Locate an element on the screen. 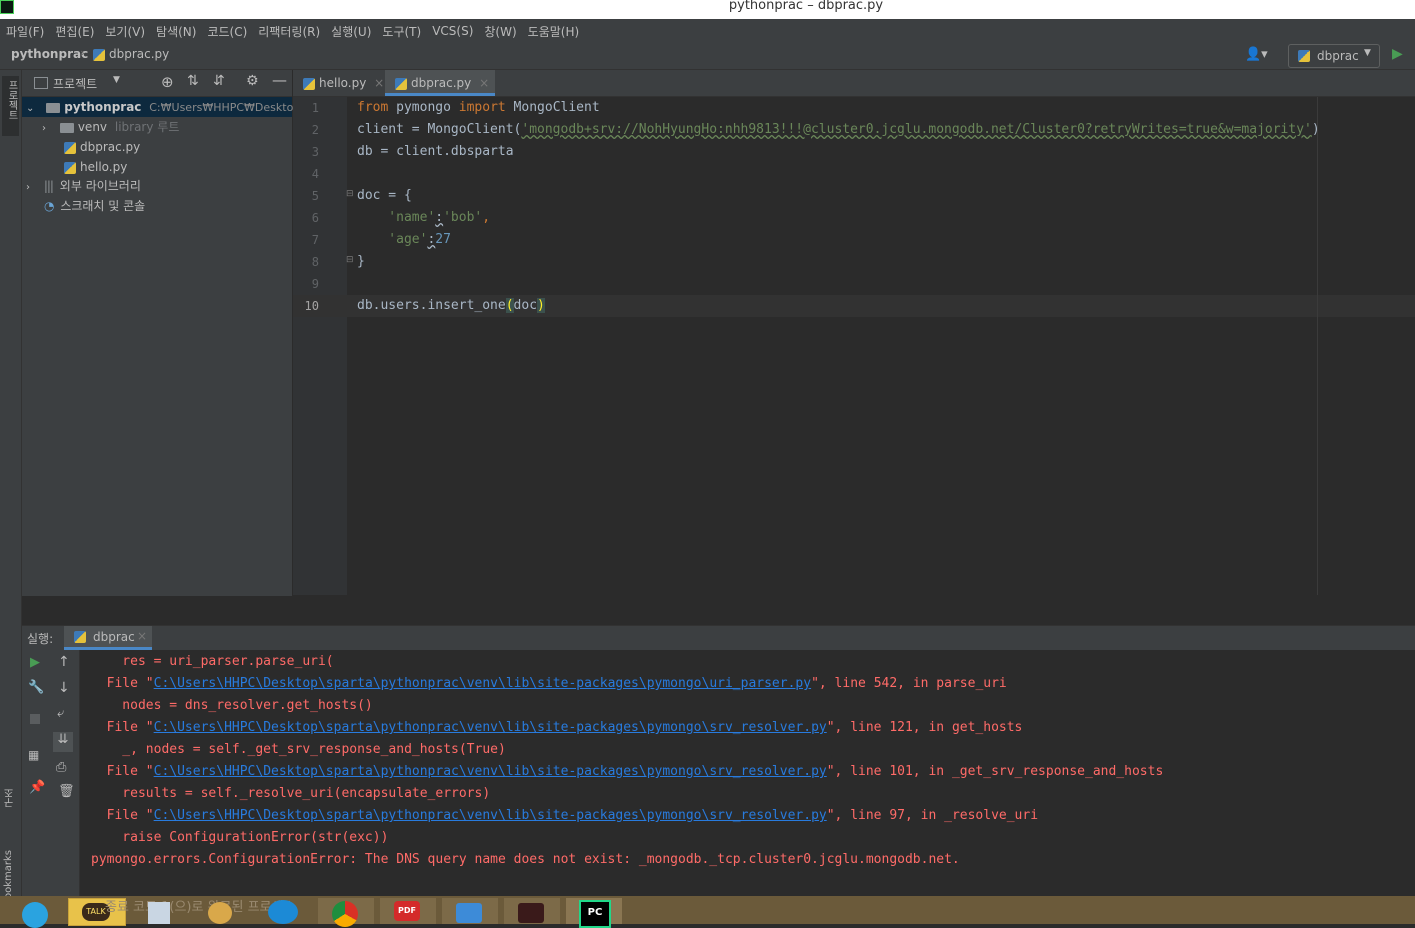 The height and width of the screenshot is (928, 1415). edge-browser-icon is located at coordinates (283, 912).